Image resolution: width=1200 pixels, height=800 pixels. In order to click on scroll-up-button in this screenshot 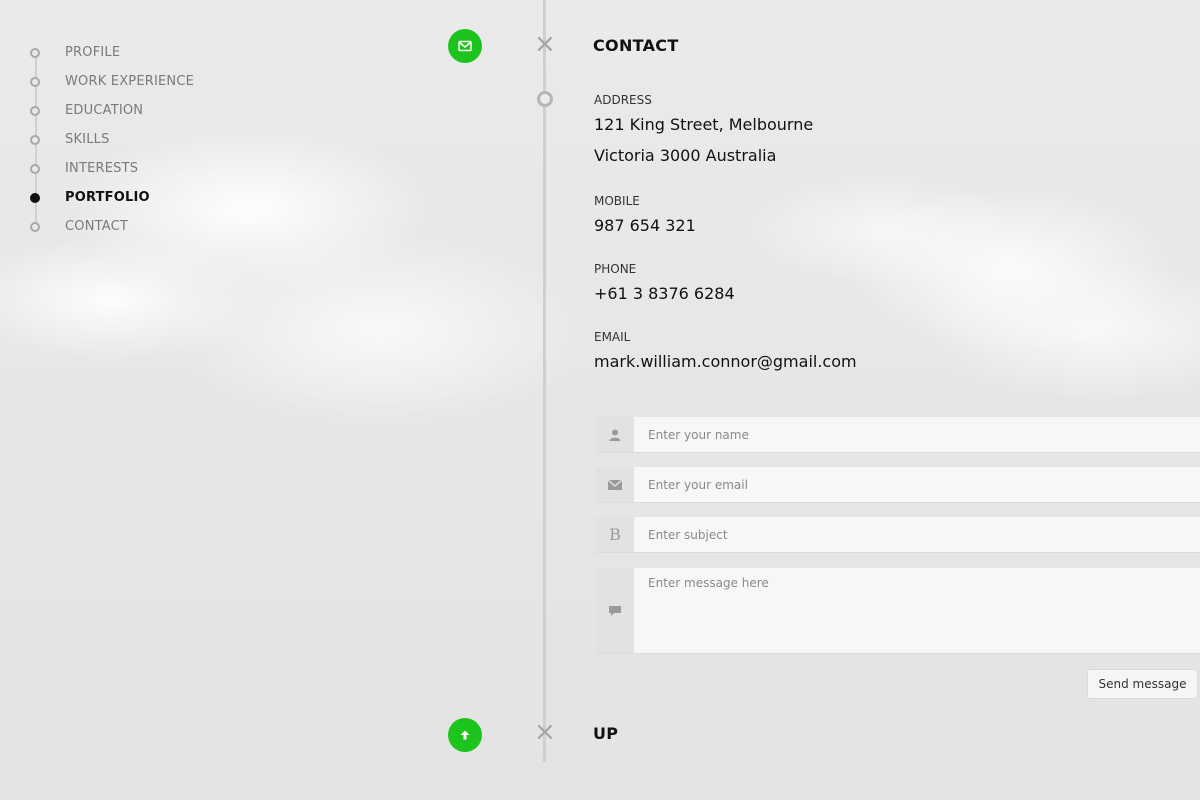, I will do `click(465, 735)`.